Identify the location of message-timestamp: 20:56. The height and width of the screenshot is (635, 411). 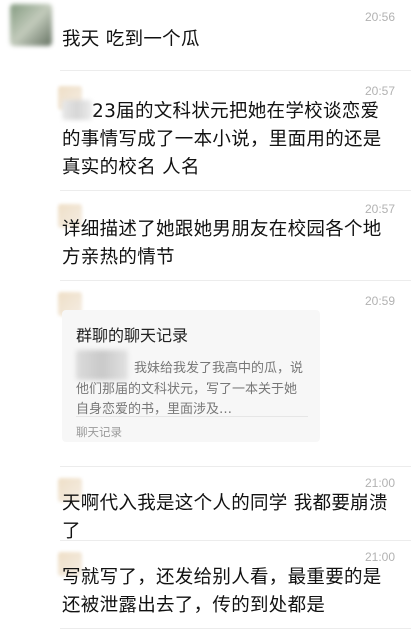
(379, 17).